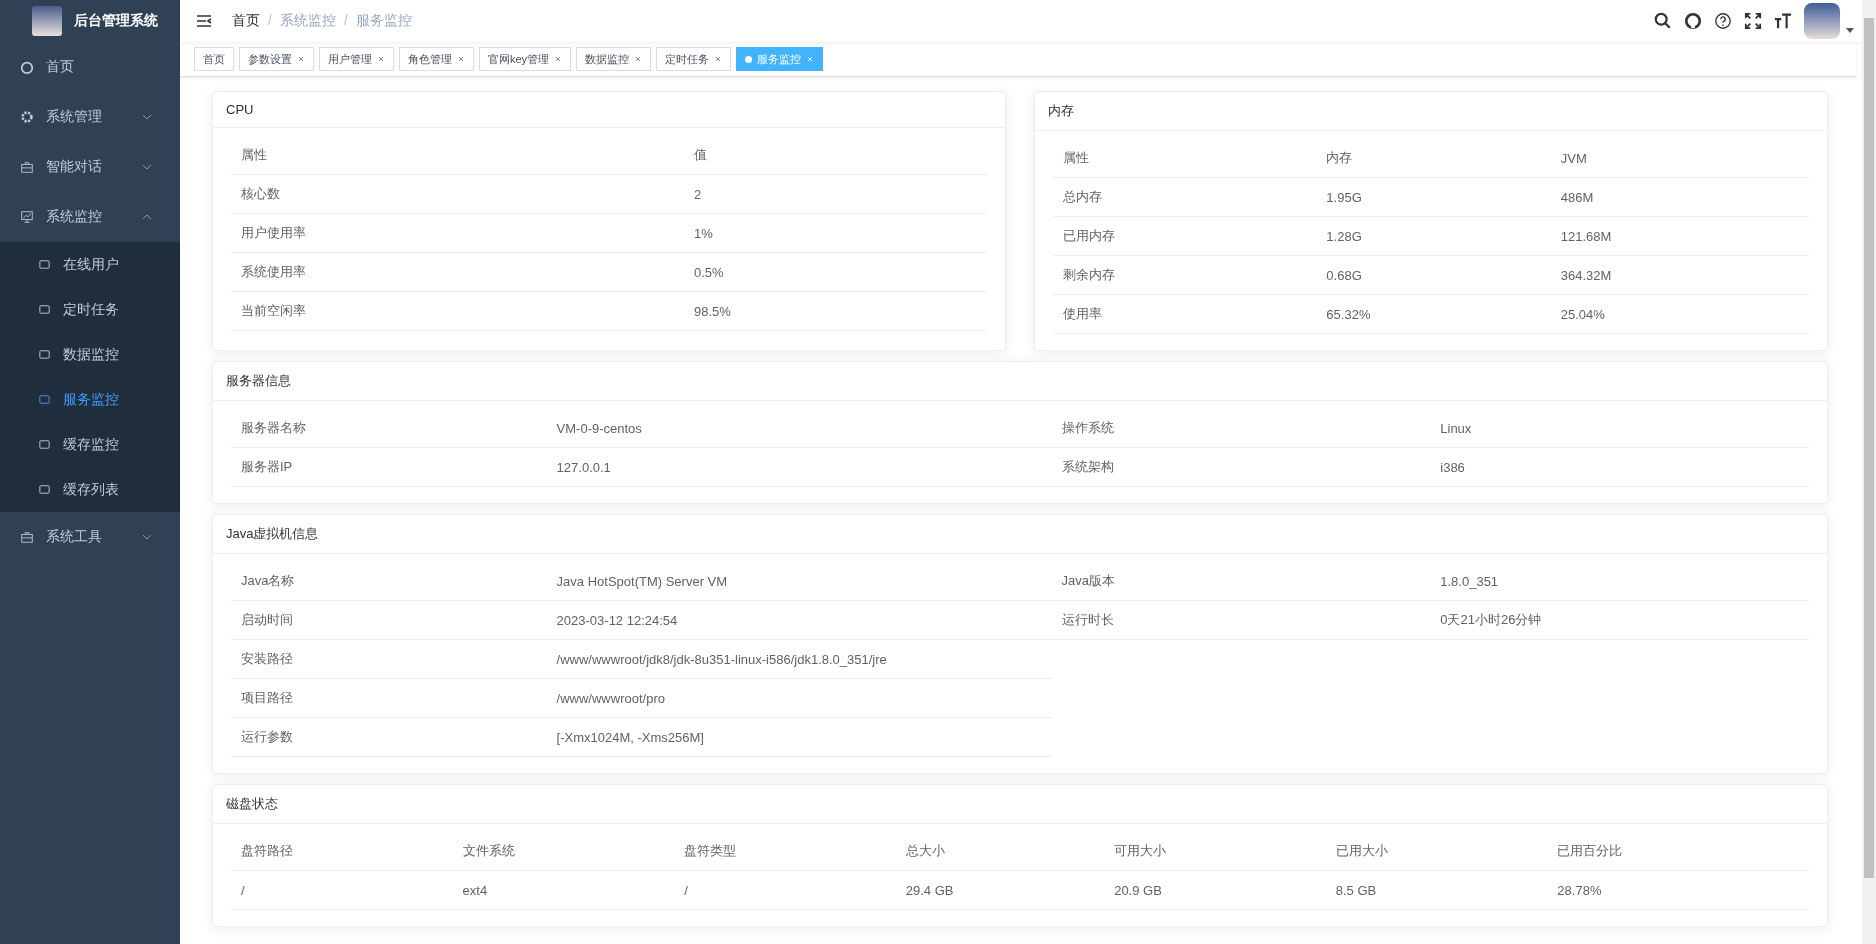 The height and width of the screenshot is (944, 1876). What do you see at coordinates (90, 309) in the screenshot?
I see `submenu-item: 定时任务` at bounding box center [90, 309].